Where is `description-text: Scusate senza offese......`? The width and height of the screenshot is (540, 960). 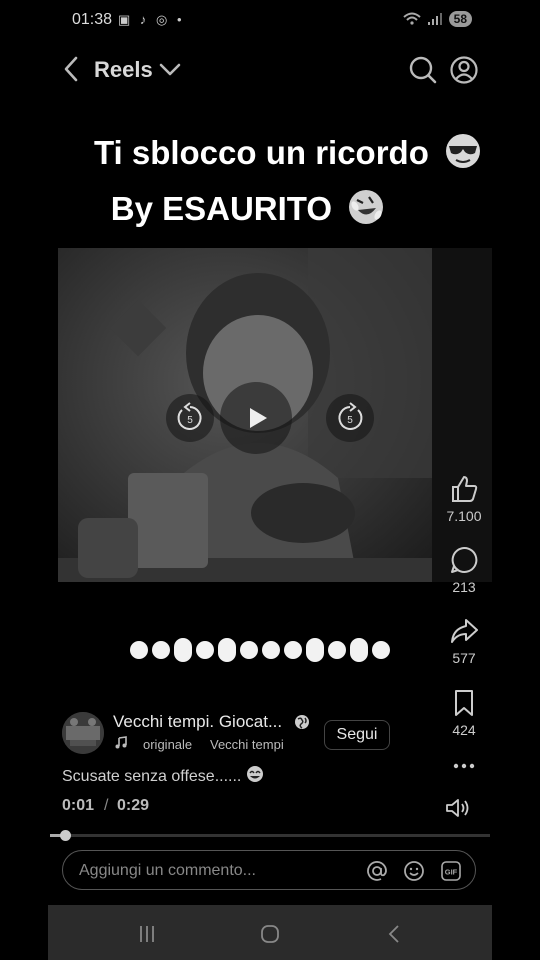
description-text: Scusate senza offese...... is located at coordinates (152, 776).